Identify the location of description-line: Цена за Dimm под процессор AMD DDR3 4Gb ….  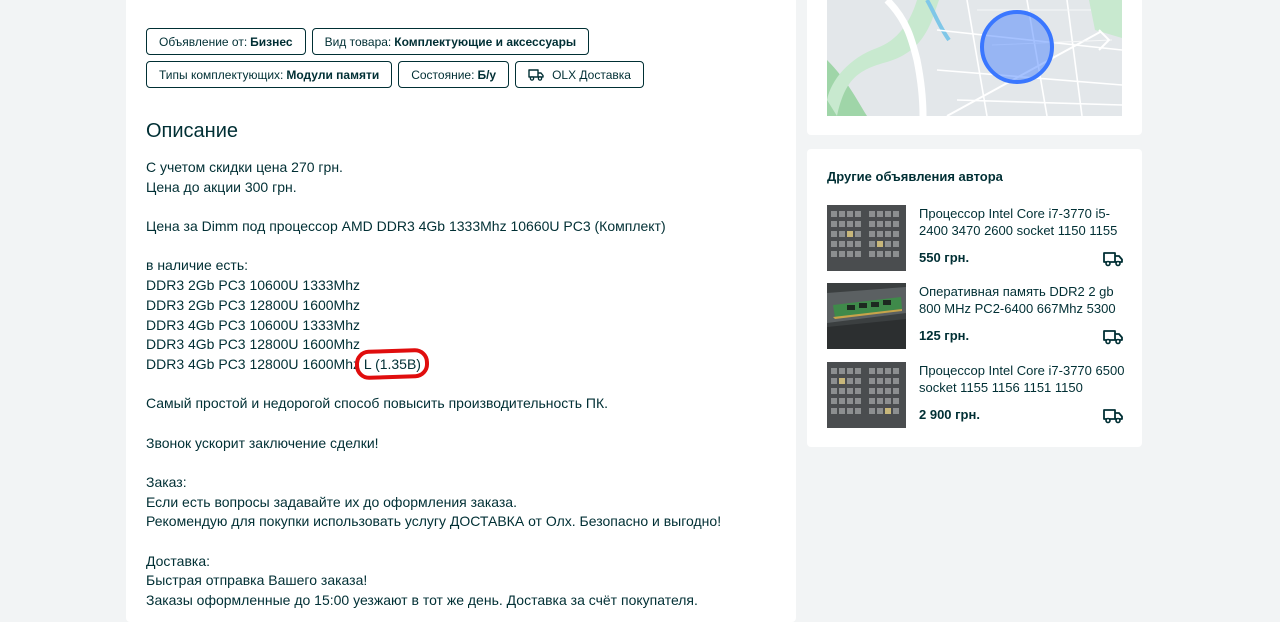
(406, 226).